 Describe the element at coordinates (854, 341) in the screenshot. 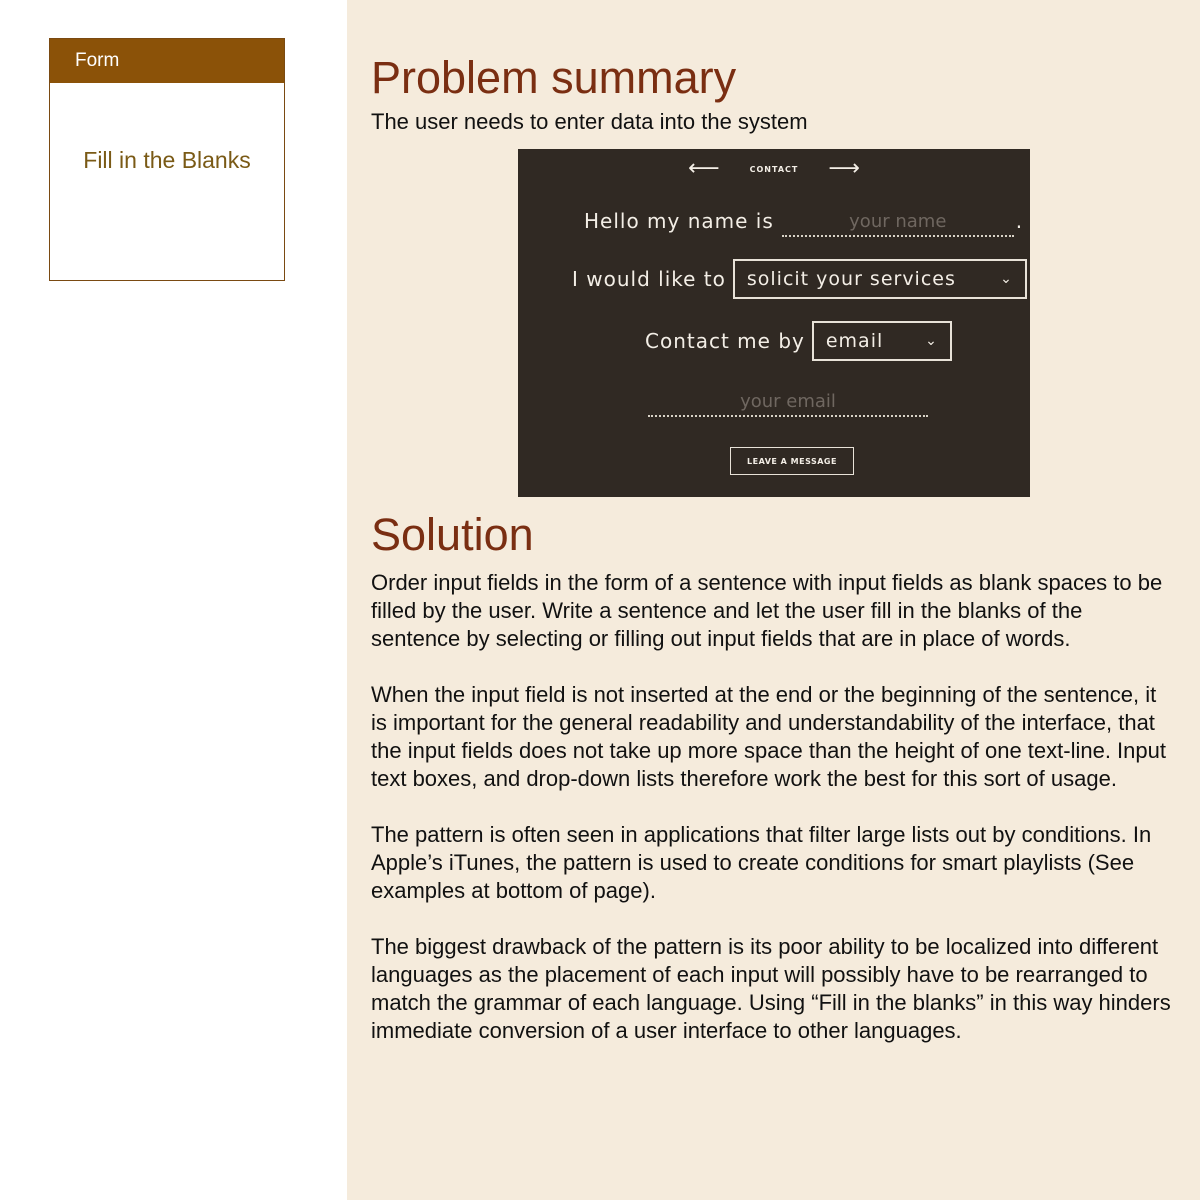

I see `example-contact-value: email` at that location.